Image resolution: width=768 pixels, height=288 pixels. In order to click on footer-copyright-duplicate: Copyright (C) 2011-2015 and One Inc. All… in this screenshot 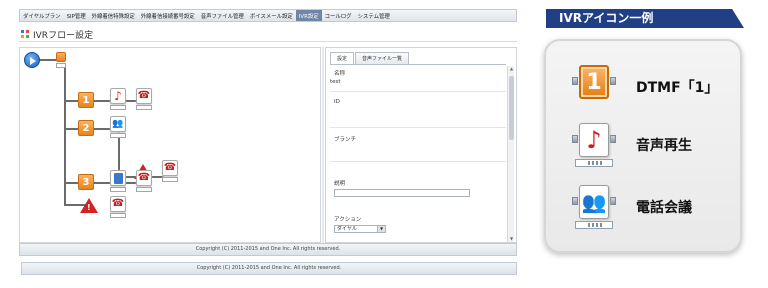, I will do `click(269, 268)`.